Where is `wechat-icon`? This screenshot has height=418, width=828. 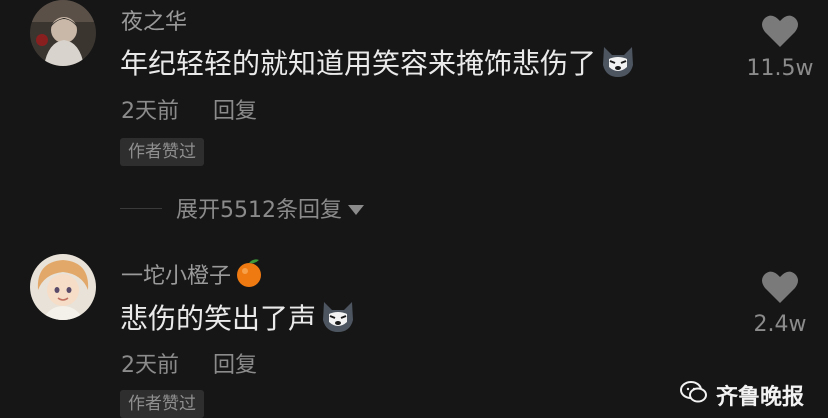 wechat-icon is located at coordinates (693, 395).